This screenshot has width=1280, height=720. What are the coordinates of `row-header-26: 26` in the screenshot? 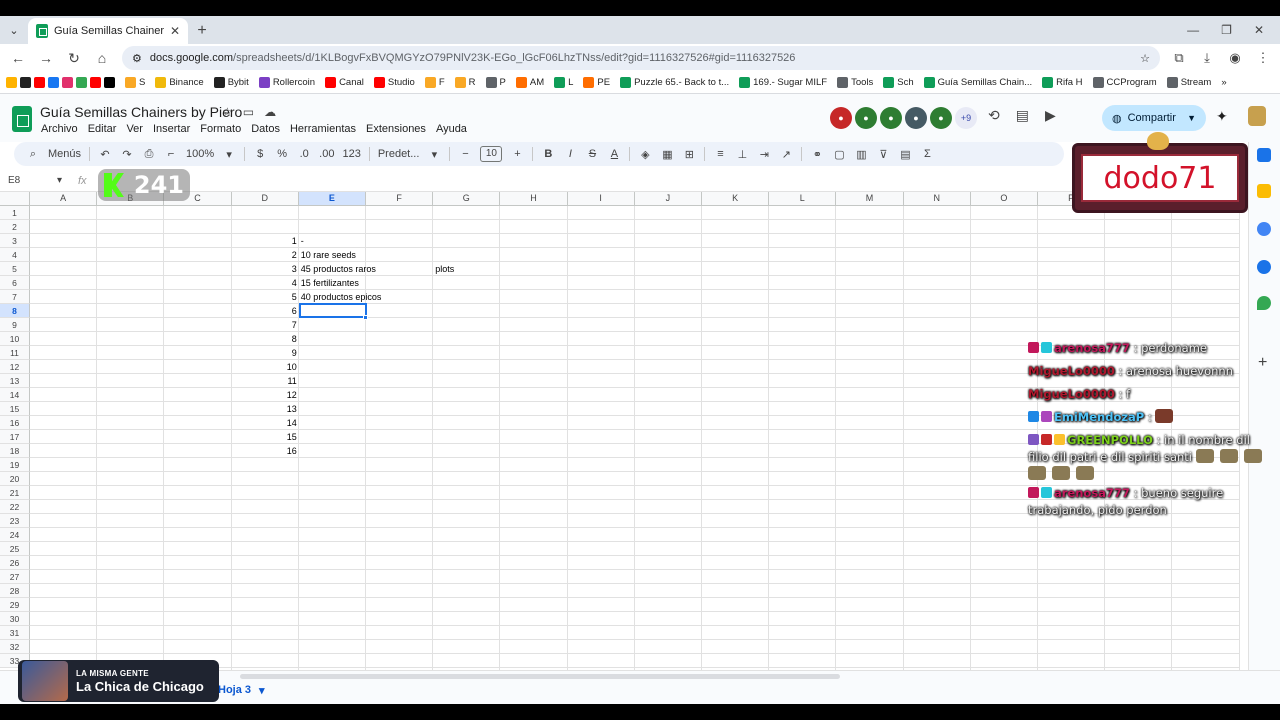 It's located at (15, 563).